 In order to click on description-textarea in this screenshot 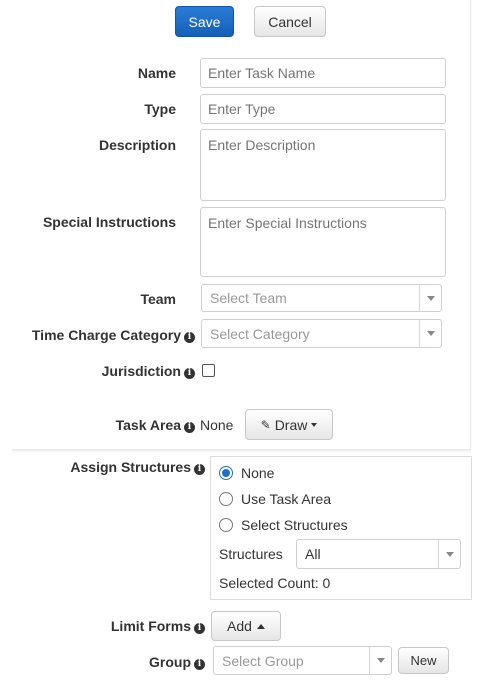, I will do `click(323, 165)`.